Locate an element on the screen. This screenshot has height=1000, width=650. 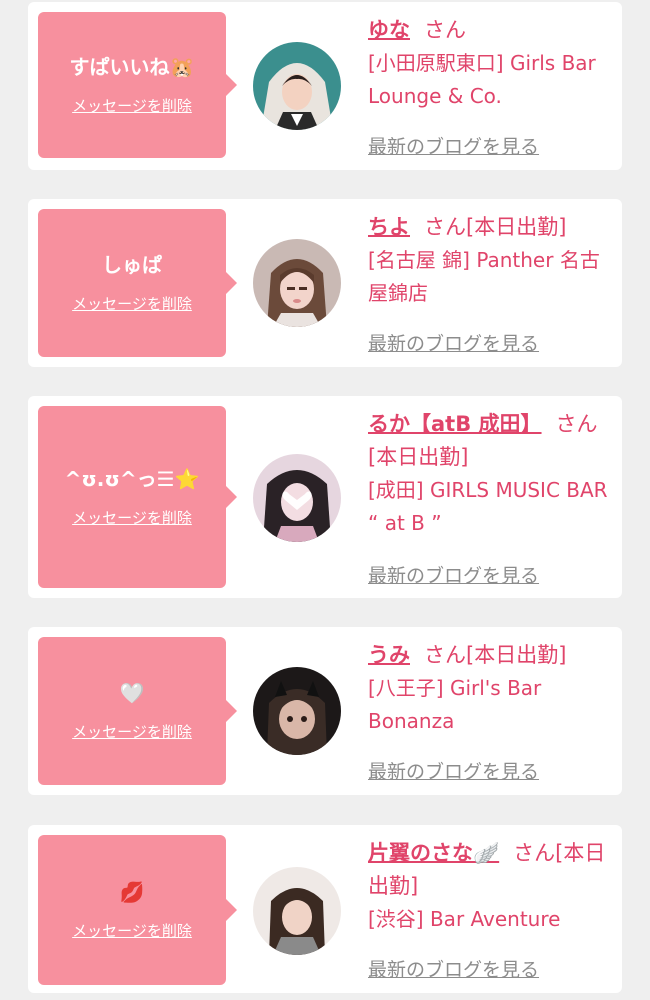
user-info: ちよ さん[本日出勤] [名古屋 錦] Panther 名古屋錦店 is located at coordinates (493, 260).